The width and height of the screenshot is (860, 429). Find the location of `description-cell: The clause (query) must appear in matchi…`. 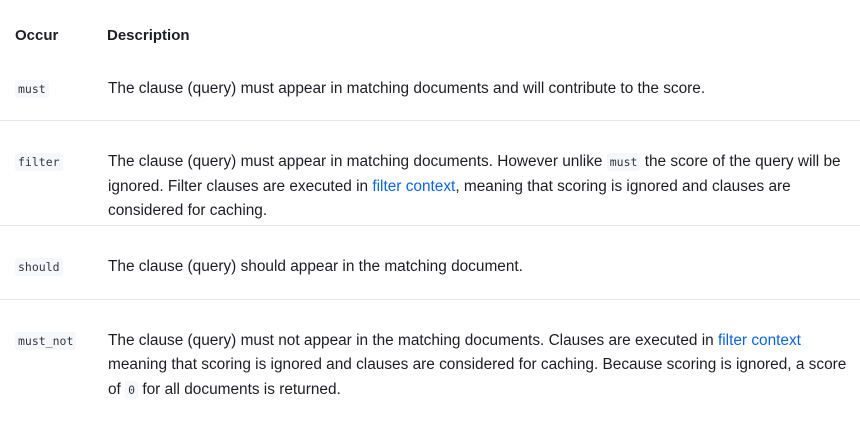

description-cell: The clause (query) must appear in matchi… is located at coordinates (483, 96).